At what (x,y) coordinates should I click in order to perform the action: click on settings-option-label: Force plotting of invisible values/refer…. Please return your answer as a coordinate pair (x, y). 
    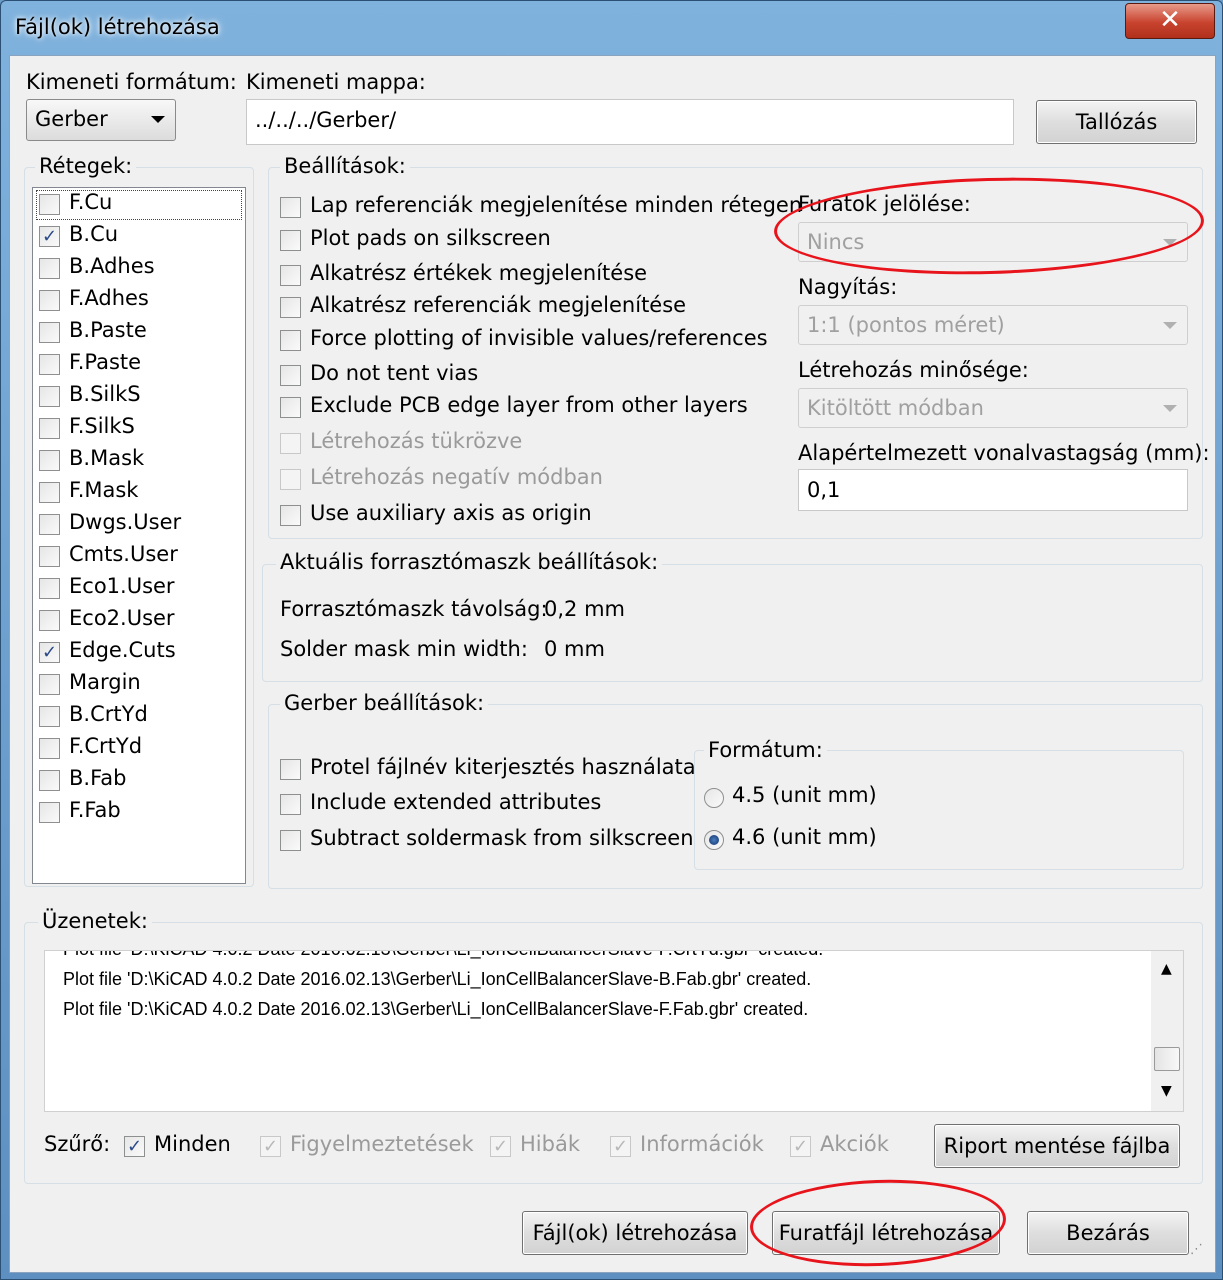
    Looking at the image, I should click on (539, 338).